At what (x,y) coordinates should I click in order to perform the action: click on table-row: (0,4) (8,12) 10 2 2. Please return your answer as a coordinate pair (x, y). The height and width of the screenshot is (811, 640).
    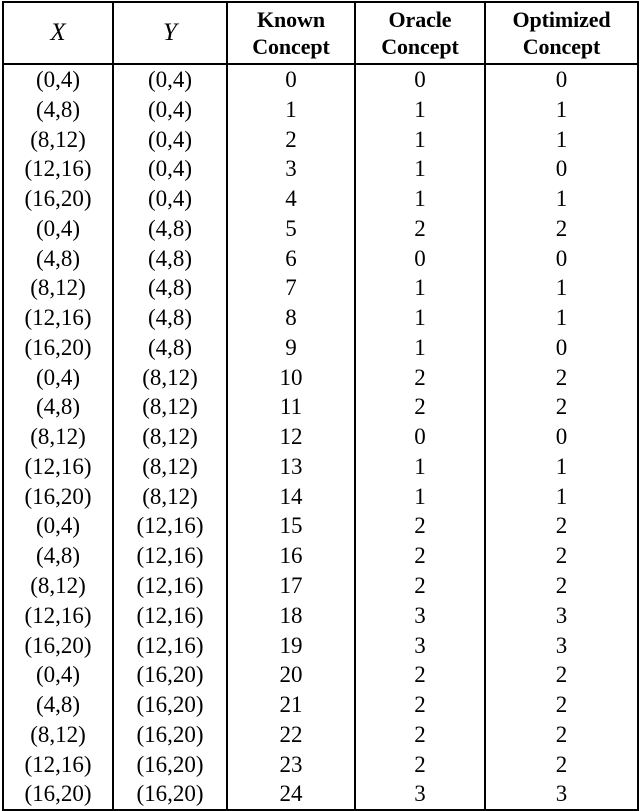
    Looking at the image, I should click on (320, 377).